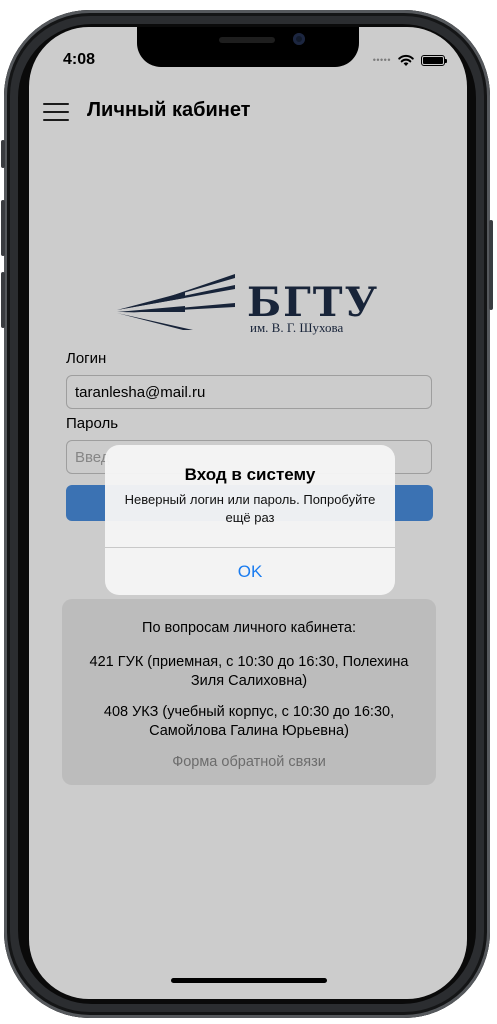 Image resolution: width=497 pixels, height=1024 pixels. What do you see at coordinates (3, 154) in the screenshot?
I see `mute-switch` at bounding box center [3, 154].